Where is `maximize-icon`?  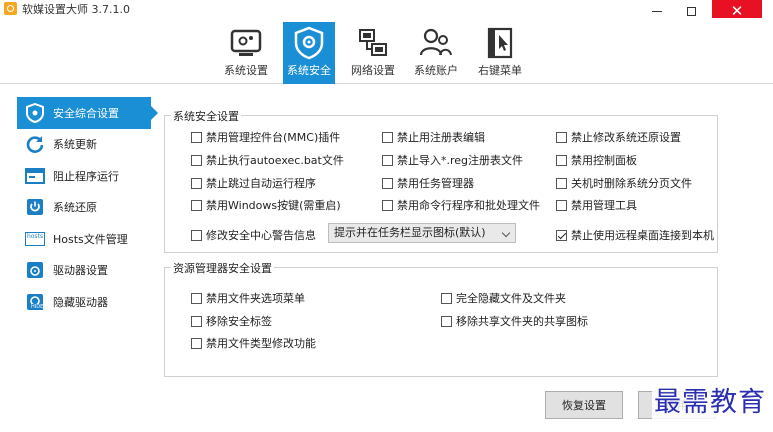 maximize-icon is located at coordinates (691, 11).